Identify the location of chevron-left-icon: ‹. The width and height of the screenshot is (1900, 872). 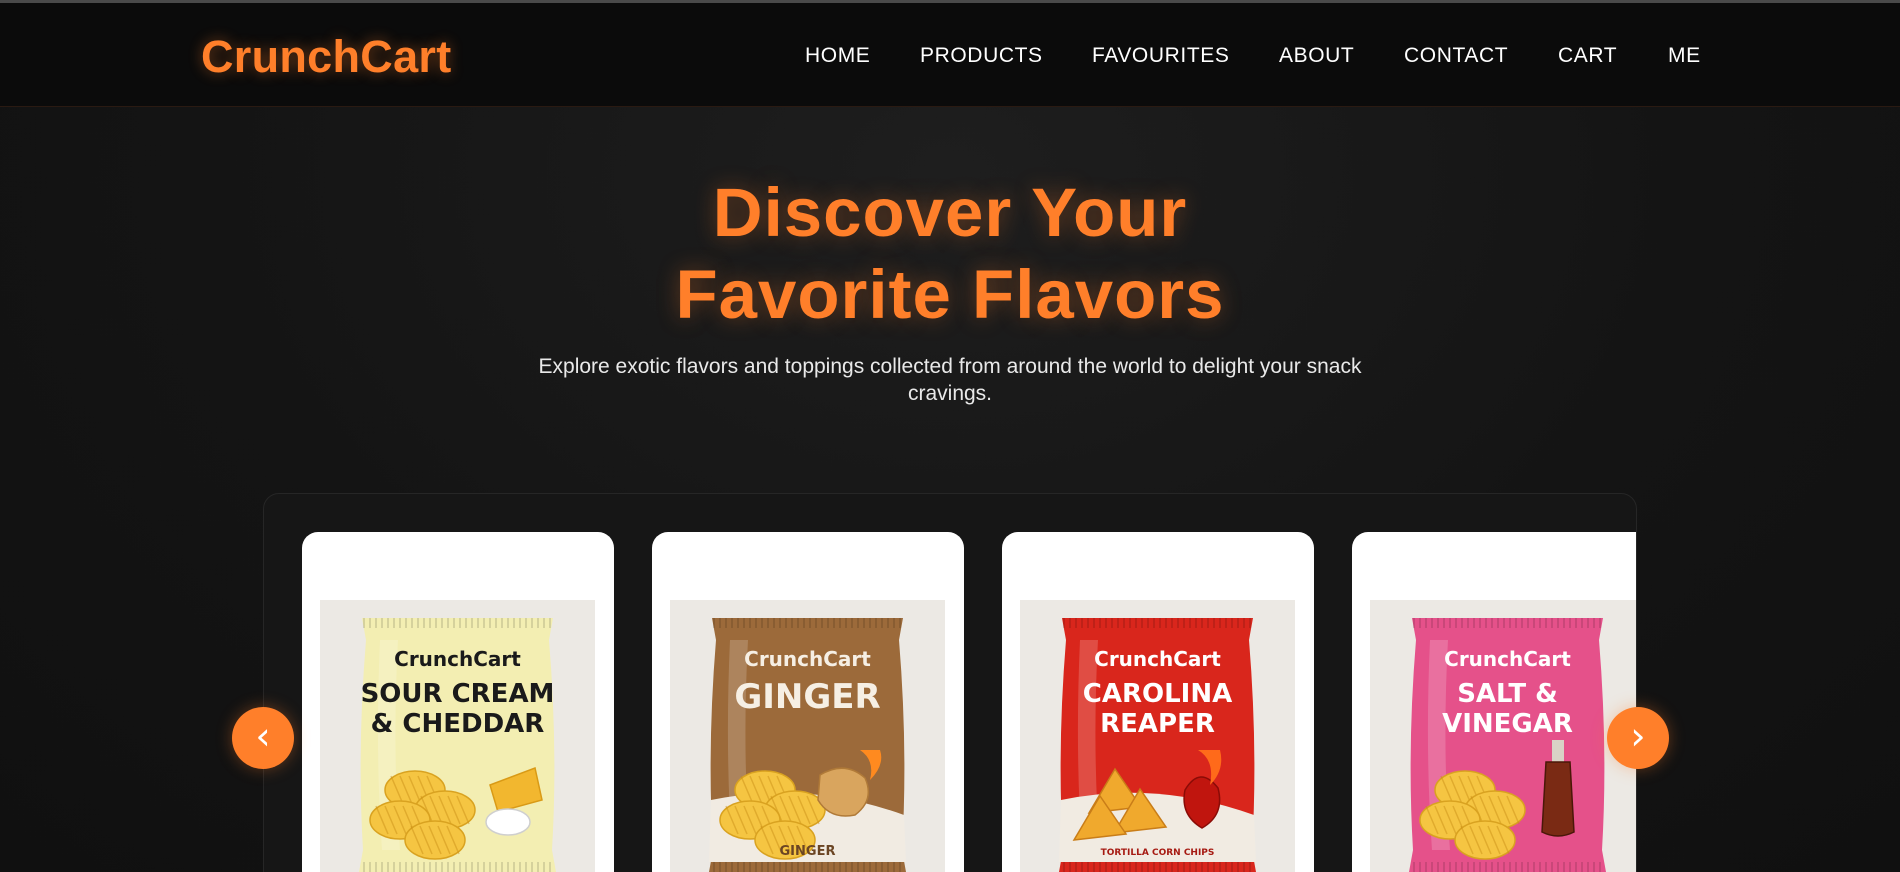
(263, 736).